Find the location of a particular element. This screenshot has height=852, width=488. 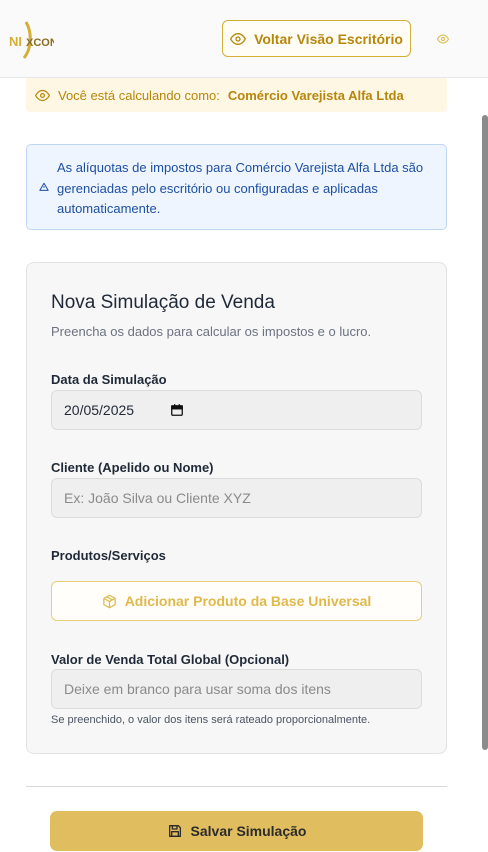

calculating-as-prefix: Você está calculando como: is located at coordinates (139, 95).